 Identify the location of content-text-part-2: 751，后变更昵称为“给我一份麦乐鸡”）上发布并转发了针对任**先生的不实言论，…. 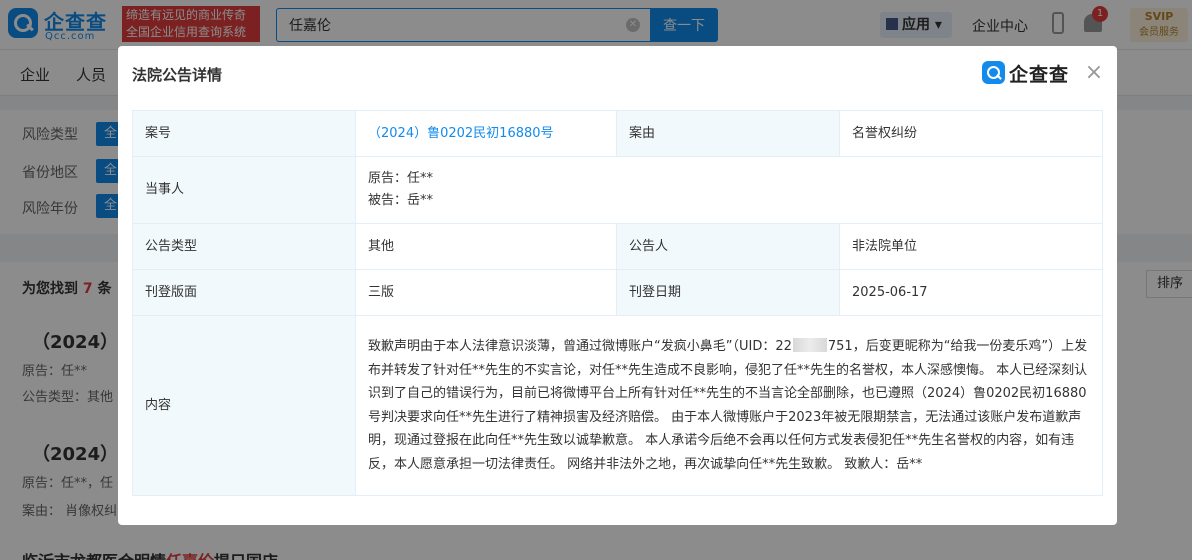
(728, 405).